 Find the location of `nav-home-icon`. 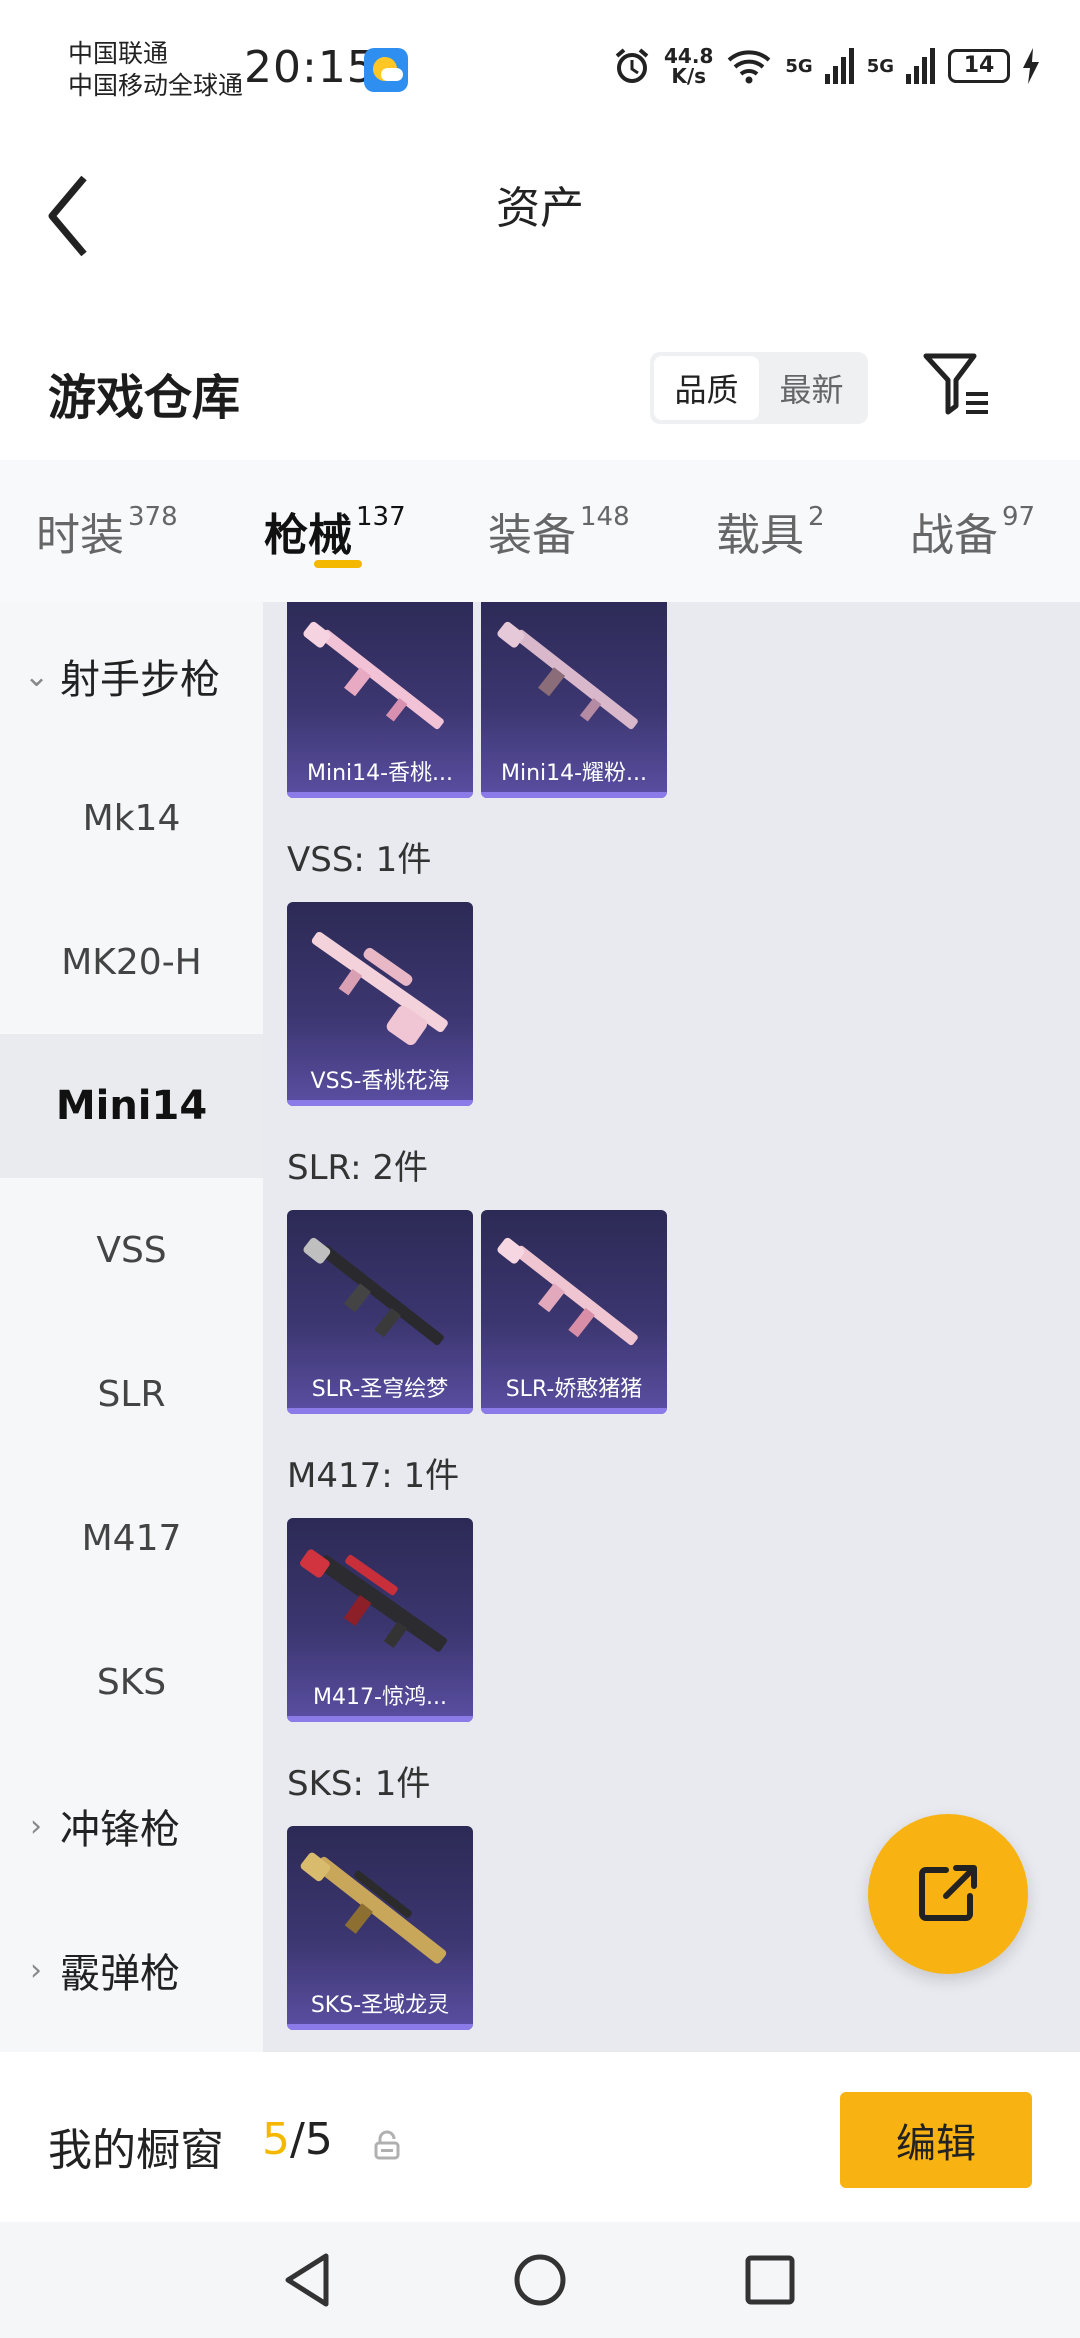

nav-home-icon is located at coordinates (540, 2280).